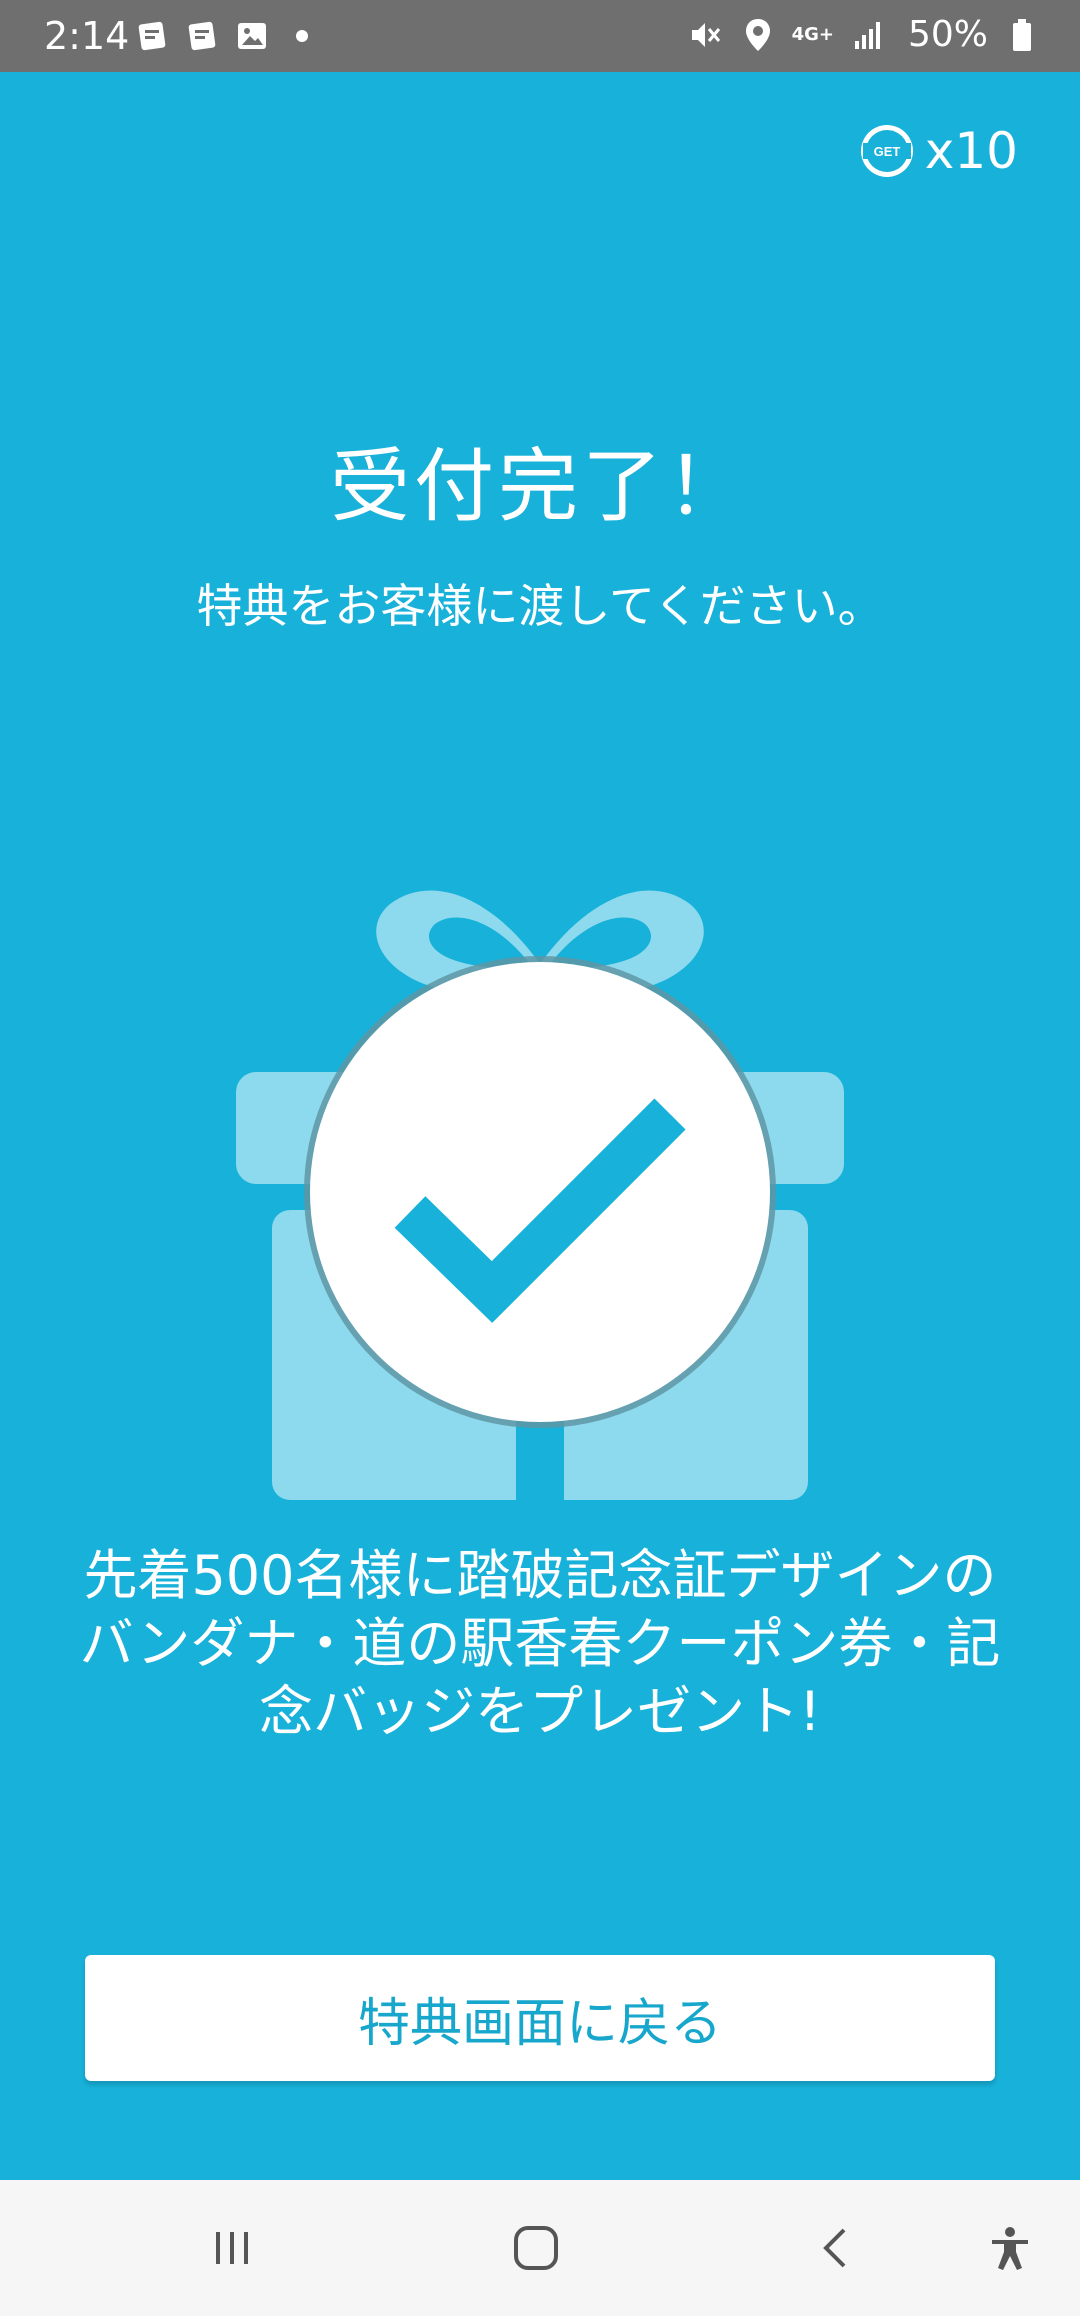 The height and width of the screenshot is (2316, 1080). I want to click on get-label: GET, so click(886, 151).